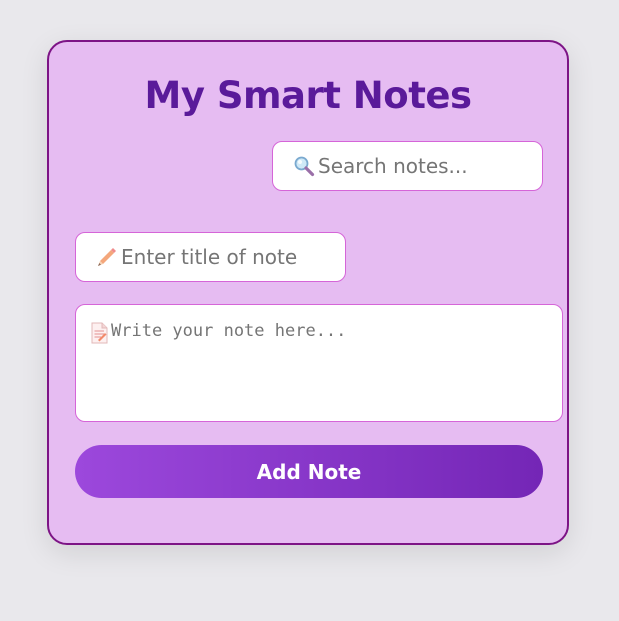 This screenshot has width=619, height=621. I want to click on memo-icon, so click(99, 333).